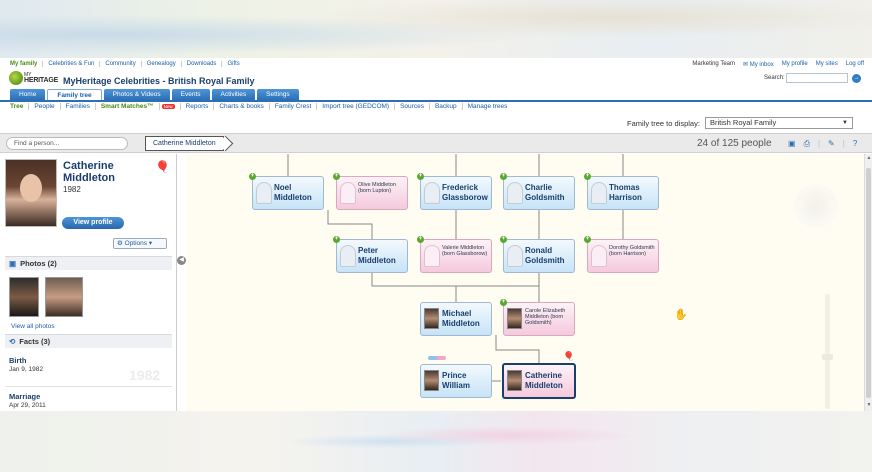  I want to click on view-profile-button: View profile, so click(93, 223).